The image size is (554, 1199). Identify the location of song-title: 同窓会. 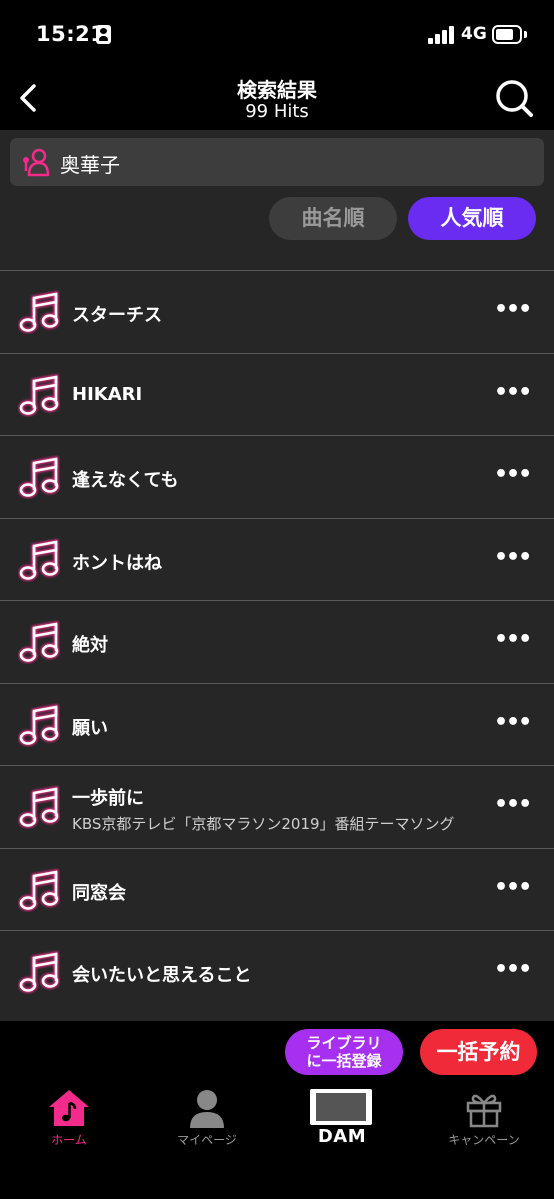
(99, 893).